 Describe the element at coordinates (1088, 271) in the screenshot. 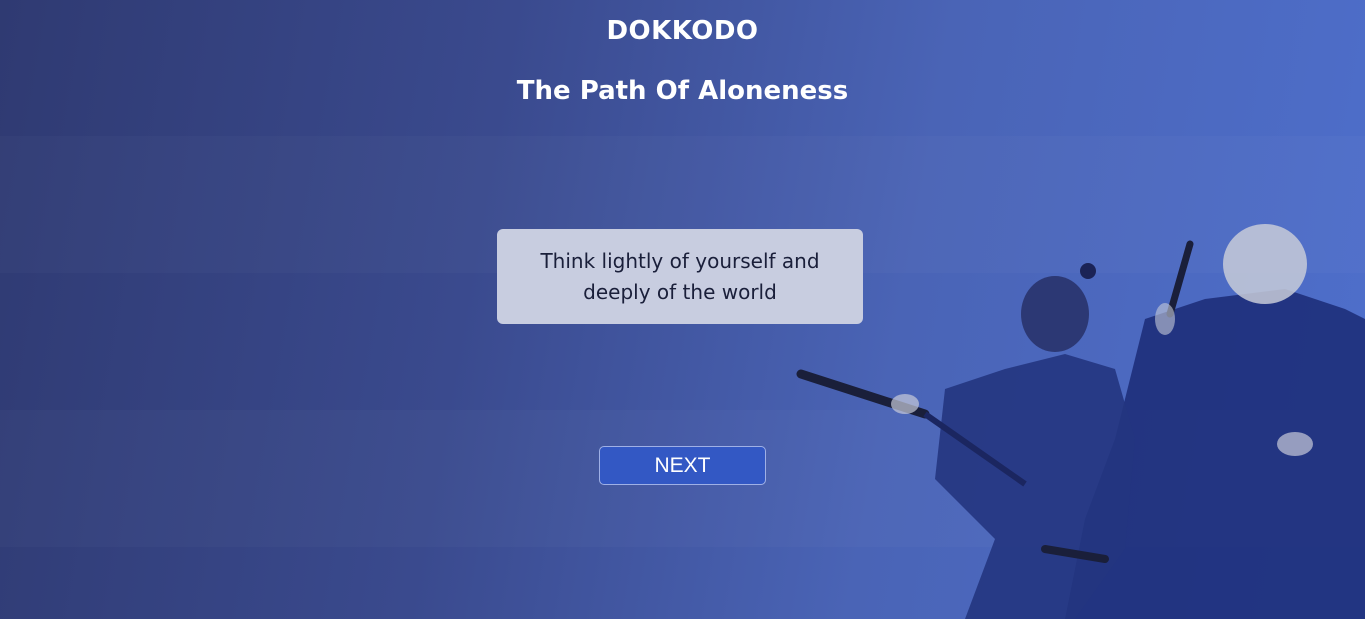

I see `samurai-topknot` at that location.